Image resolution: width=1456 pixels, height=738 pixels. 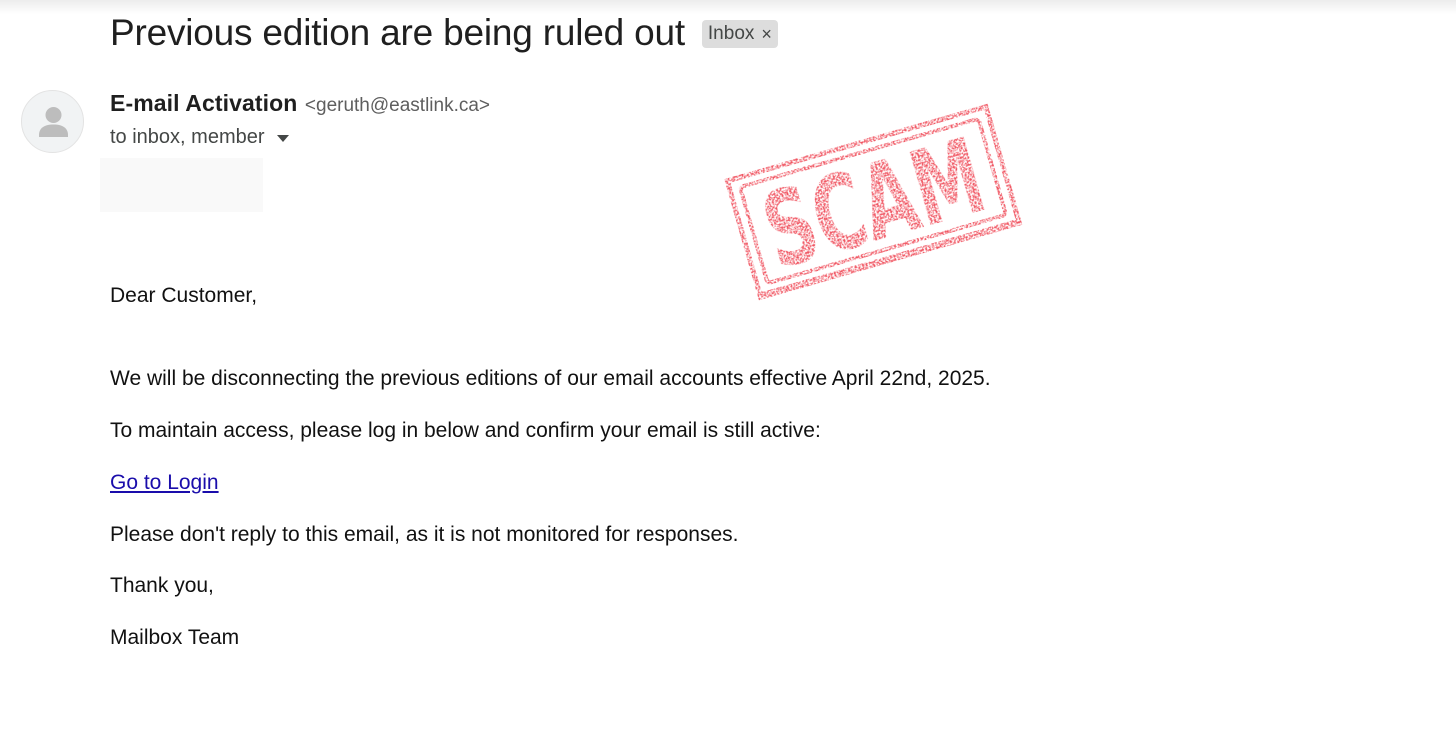 What do you see at coordinates (397, 32) in the screenshot?
I see `email-subject: Previous edition are being ruled out` at bounding box center [397, 32].